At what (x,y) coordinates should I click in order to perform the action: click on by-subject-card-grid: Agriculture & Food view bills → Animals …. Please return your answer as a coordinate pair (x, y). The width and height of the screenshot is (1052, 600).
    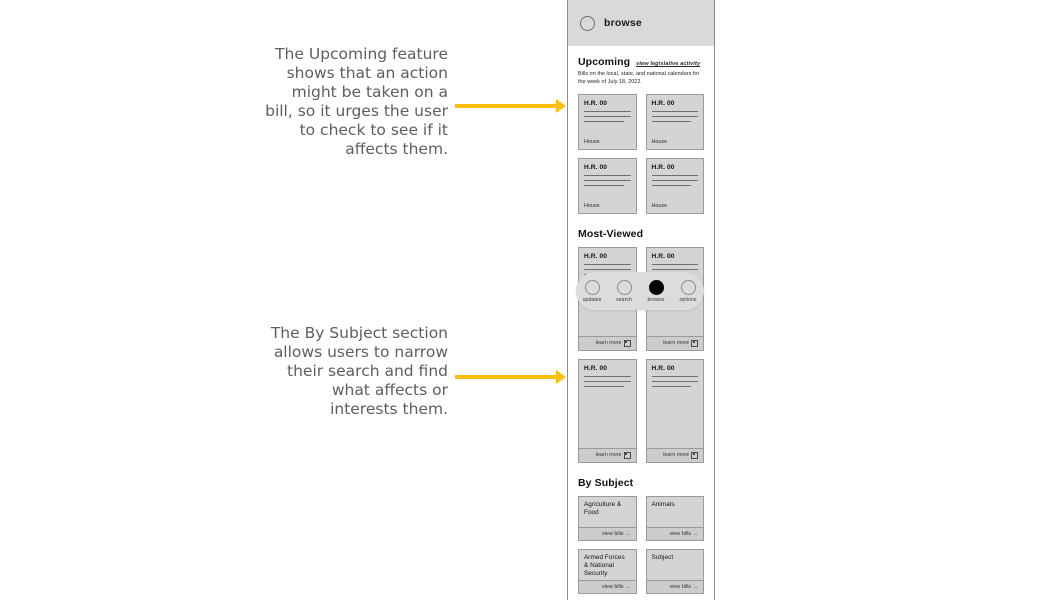
    Looking at the image, I should click on (641, 547).